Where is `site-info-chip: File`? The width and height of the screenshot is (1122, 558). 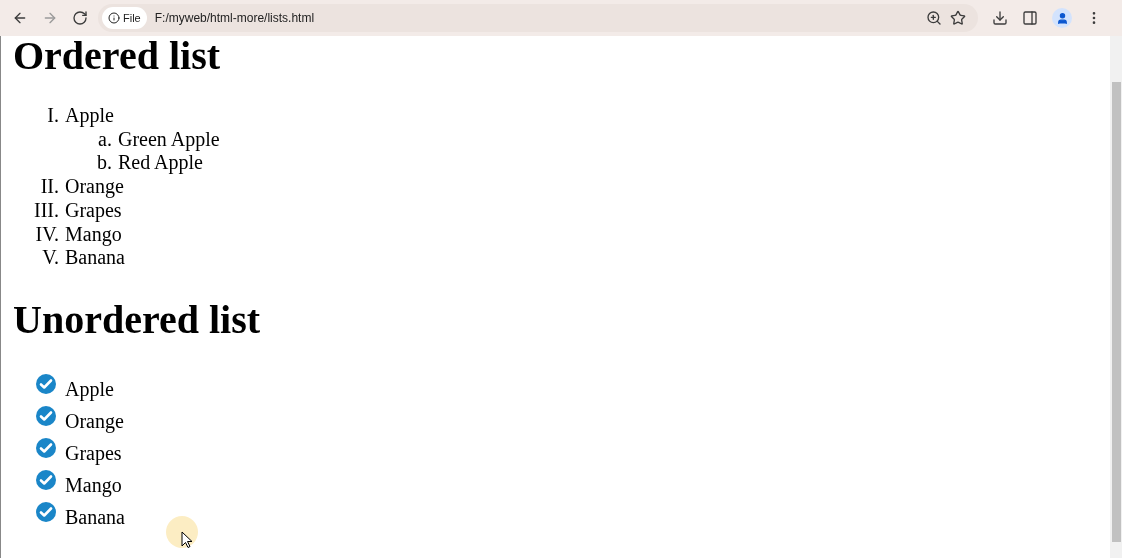 site-info-chip: File is located at coordinates (124, 18).